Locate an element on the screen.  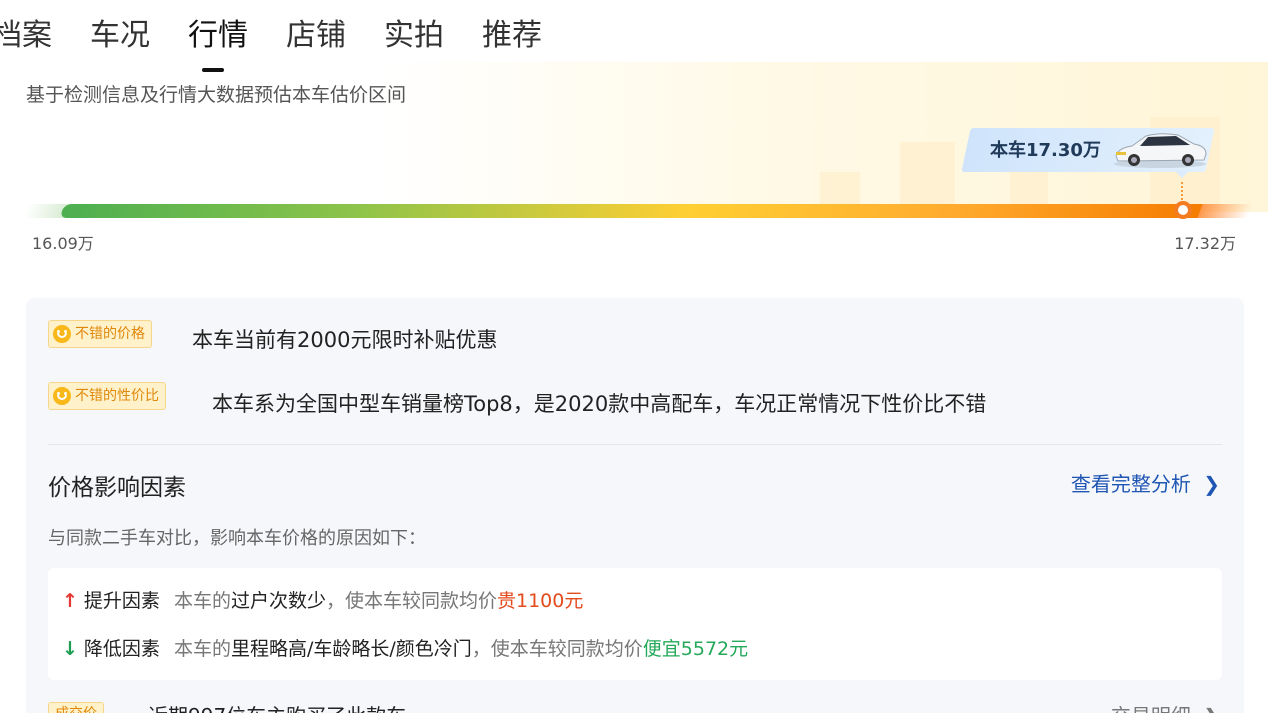
badge-label: 不错的性价比 is located at coordinates (117, 396).